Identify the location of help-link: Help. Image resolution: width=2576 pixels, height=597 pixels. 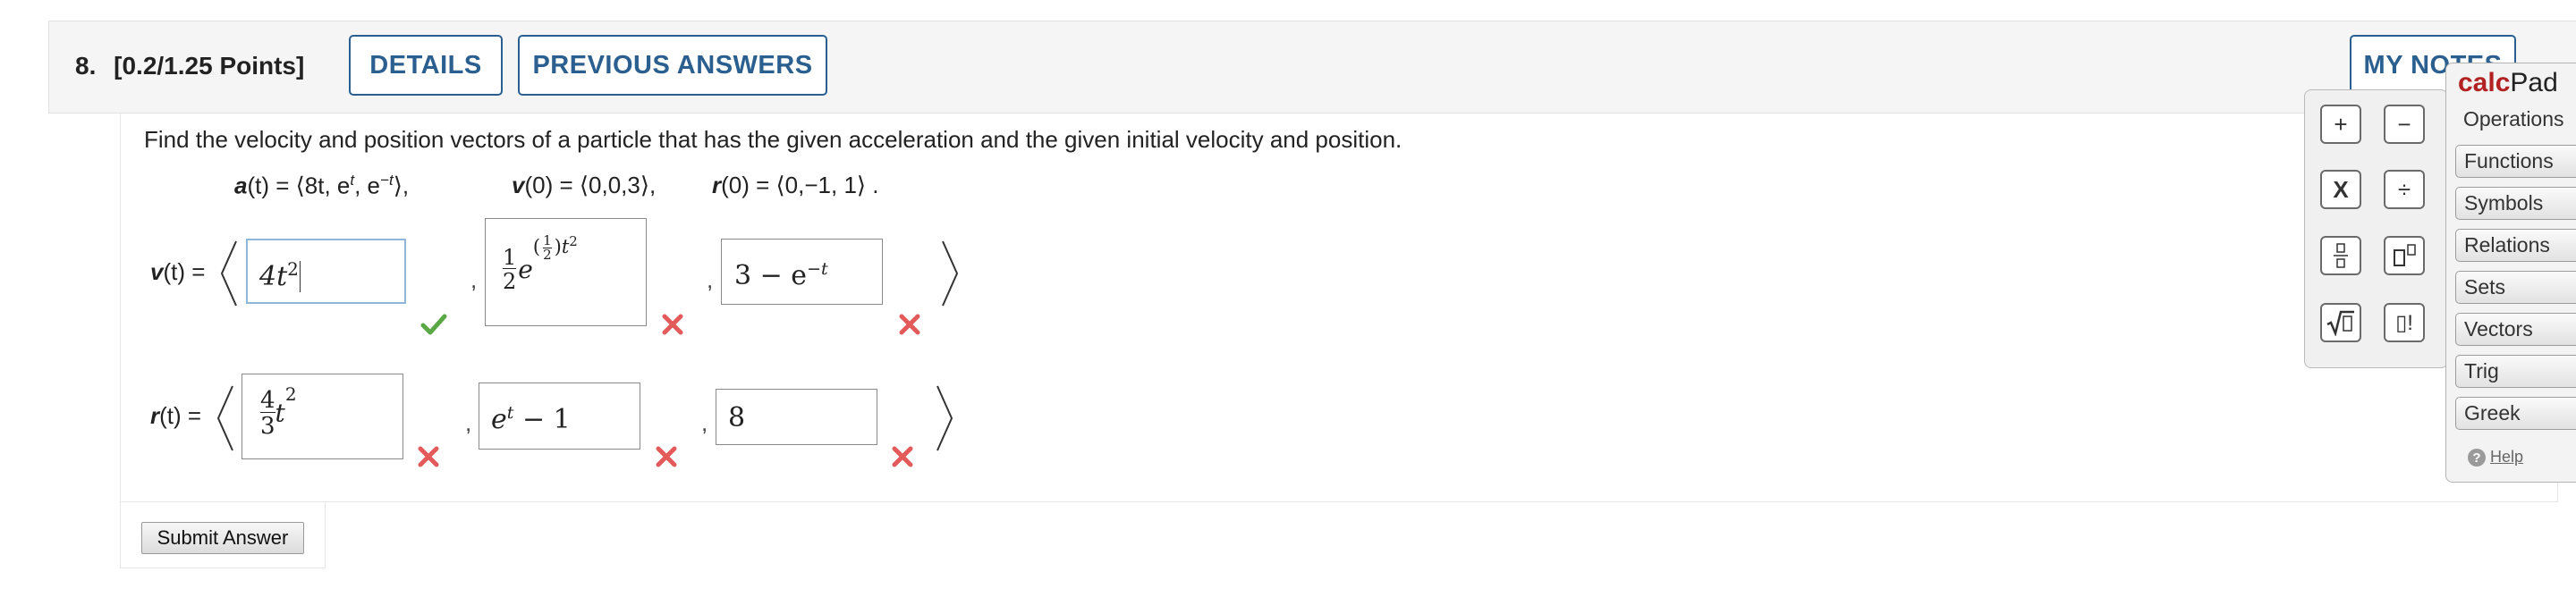
(2506, 458).